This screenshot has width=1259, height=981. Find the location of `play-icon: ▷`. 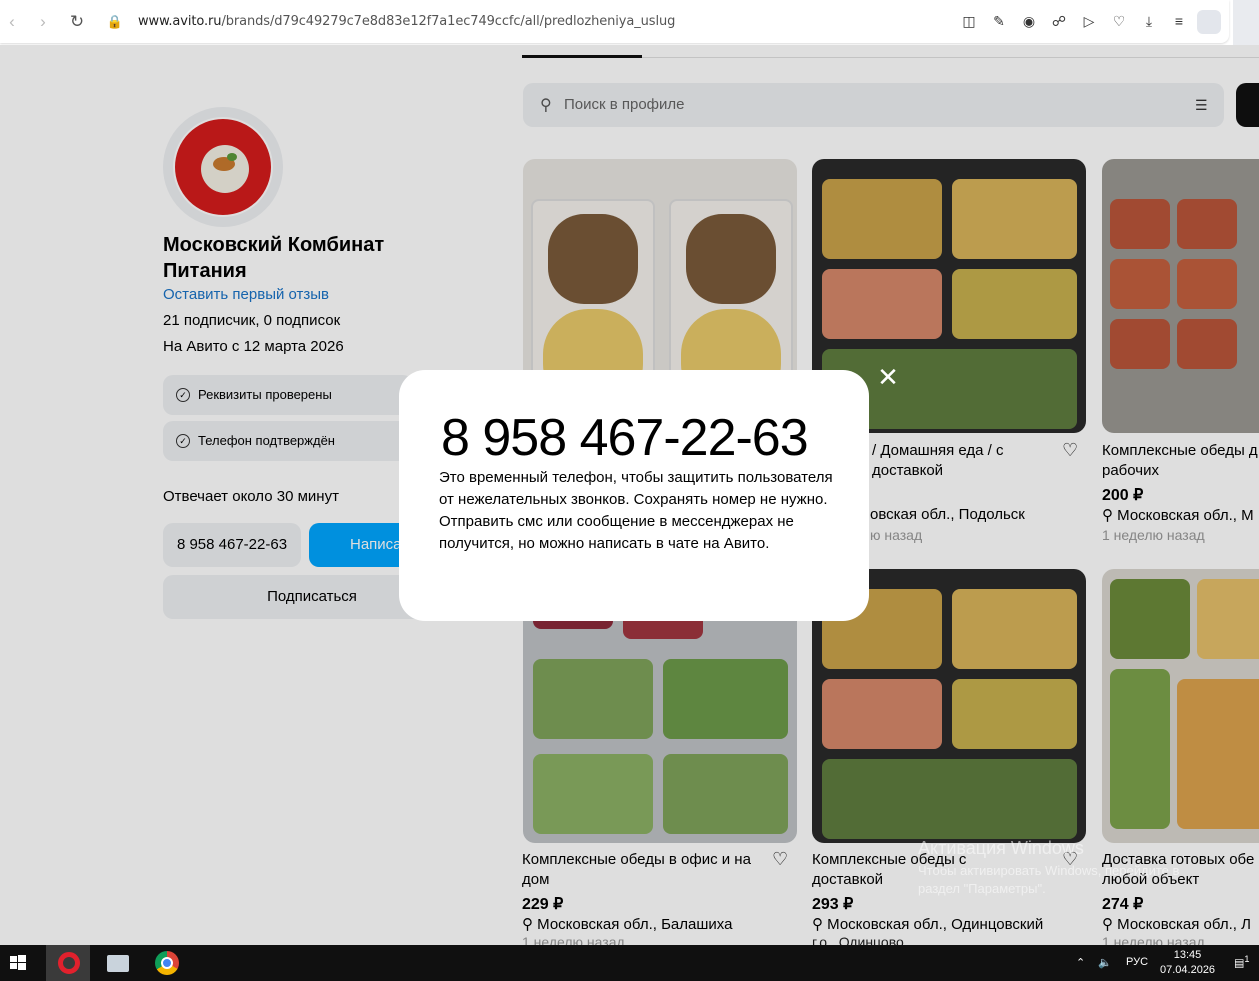

play-icon: ▷ is located at coordinates (1089, 21).